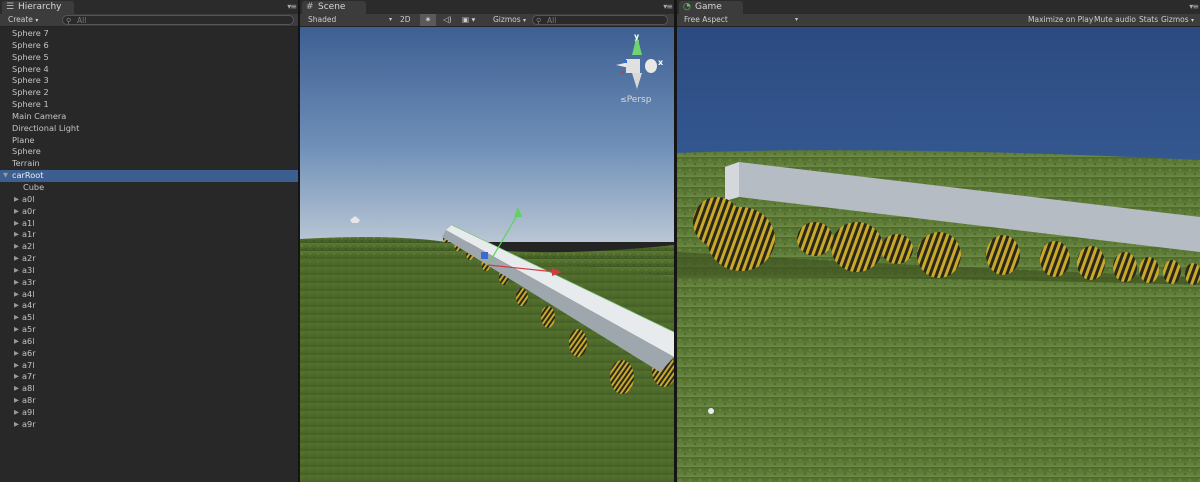 This screenshot has height=482, width=1200. What do you see at coordinates (149, 330) in the screenshot?
I see `hierarchy-row: ▶ a5r` at bounding box center [149, 330].